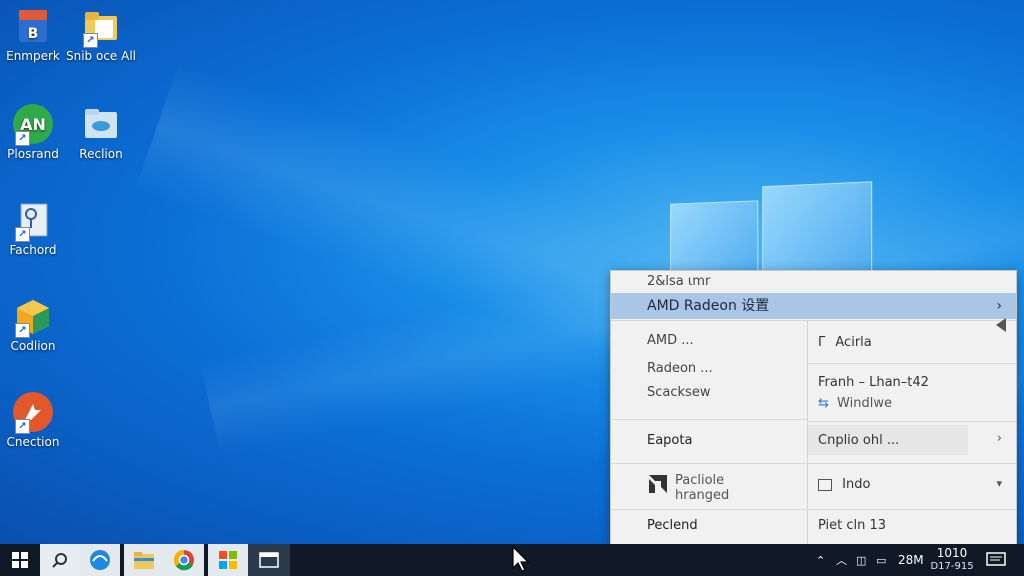 This screenshot has width=1024, height=576. I want to click on menu-item-label: Windlwe, so click(864, 403).